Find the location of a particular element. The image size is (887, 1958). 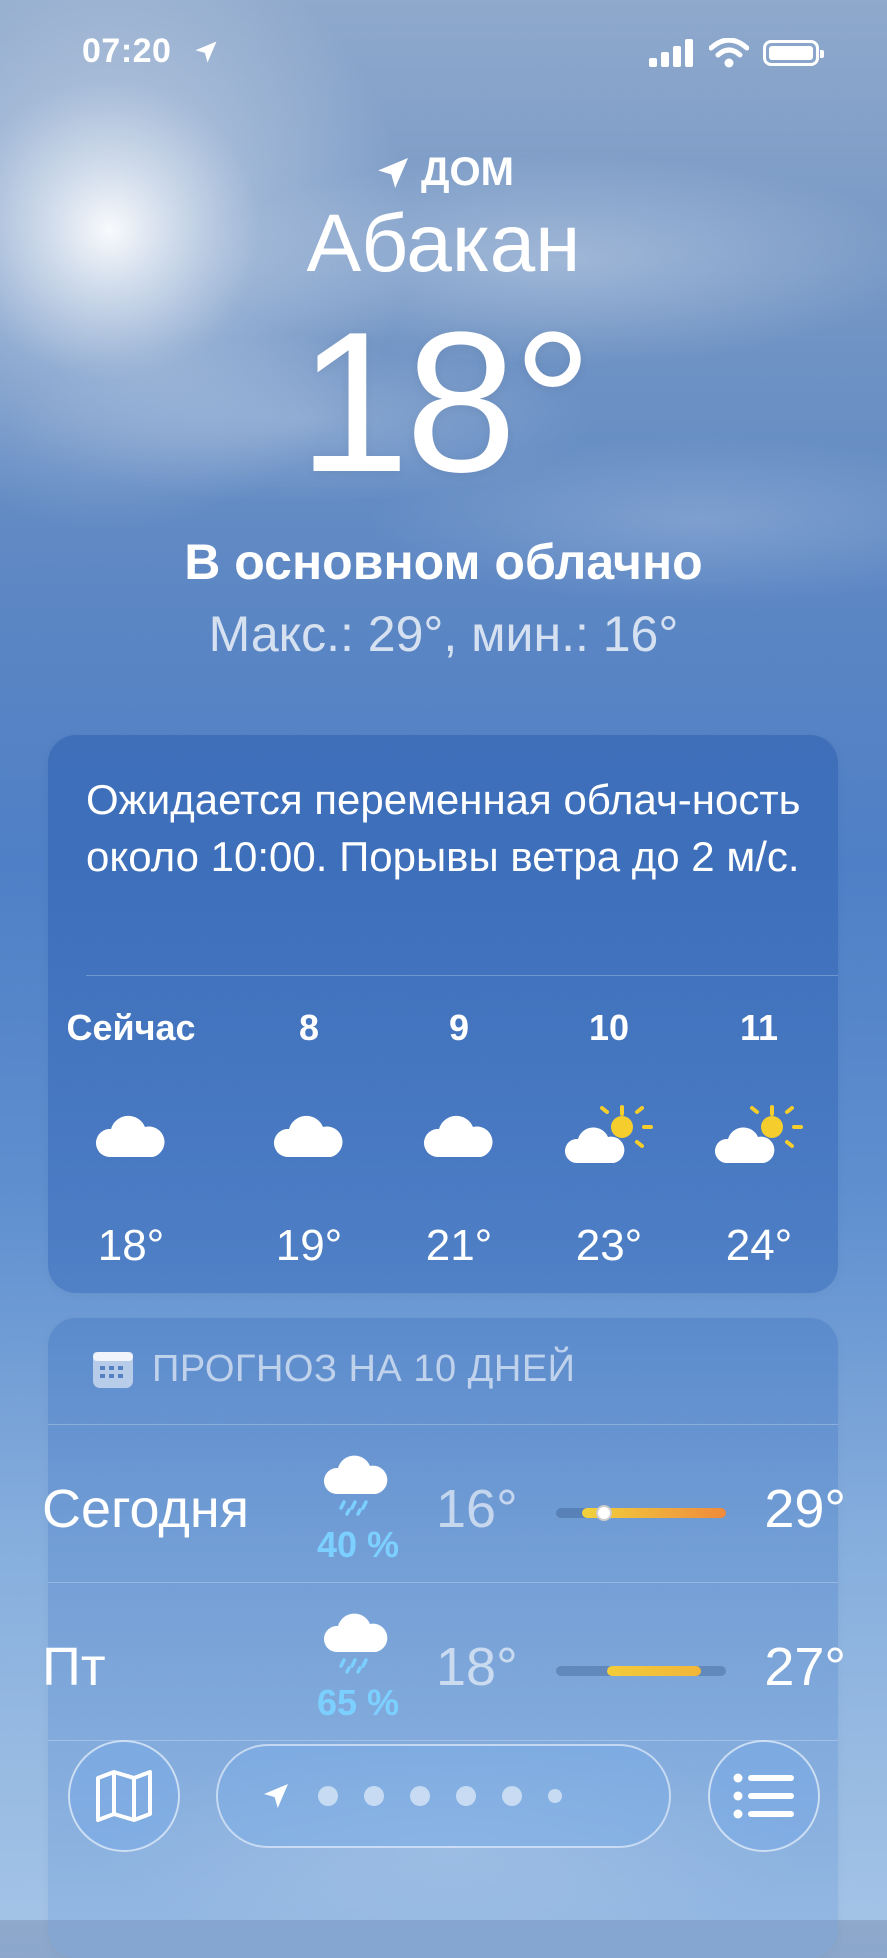

hour-temp: 19° is located at coordinates (309, 1245).